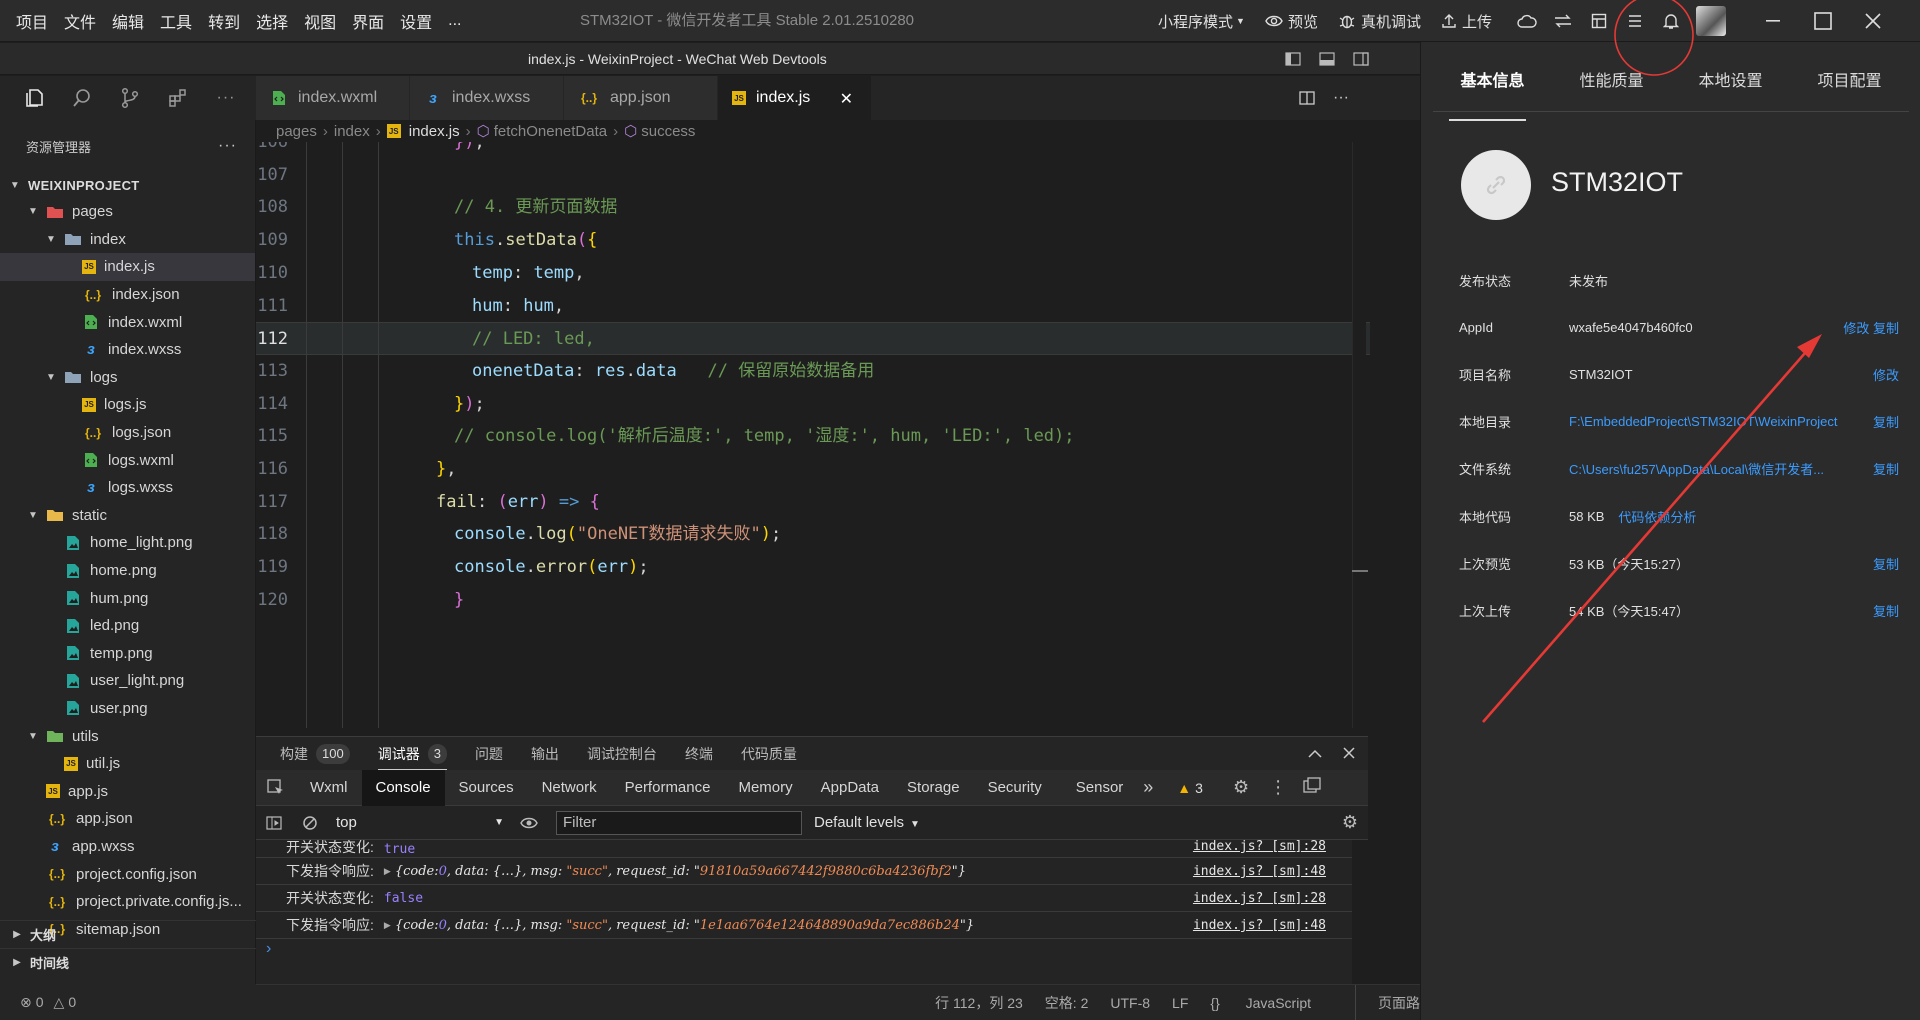  I want to click on editor-scrollbar, so click(1359, 435).